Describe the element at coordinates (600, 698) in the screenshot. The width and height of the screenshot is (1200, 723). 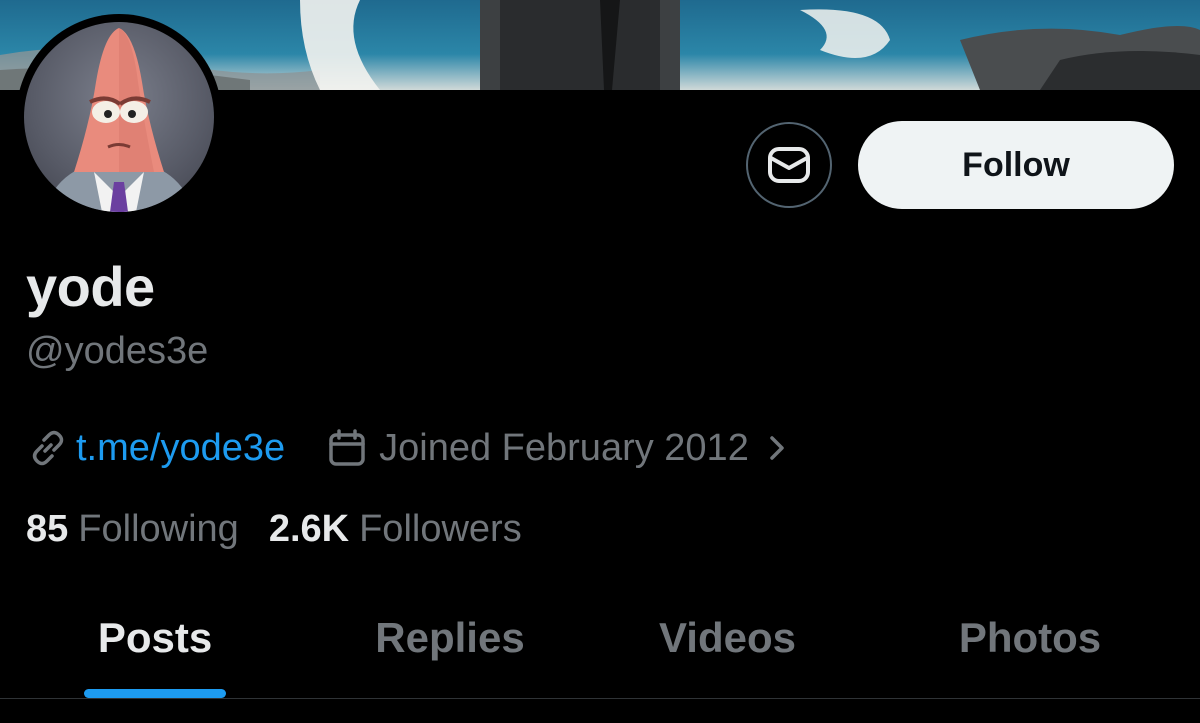
I see `tabs-divider` at that location.